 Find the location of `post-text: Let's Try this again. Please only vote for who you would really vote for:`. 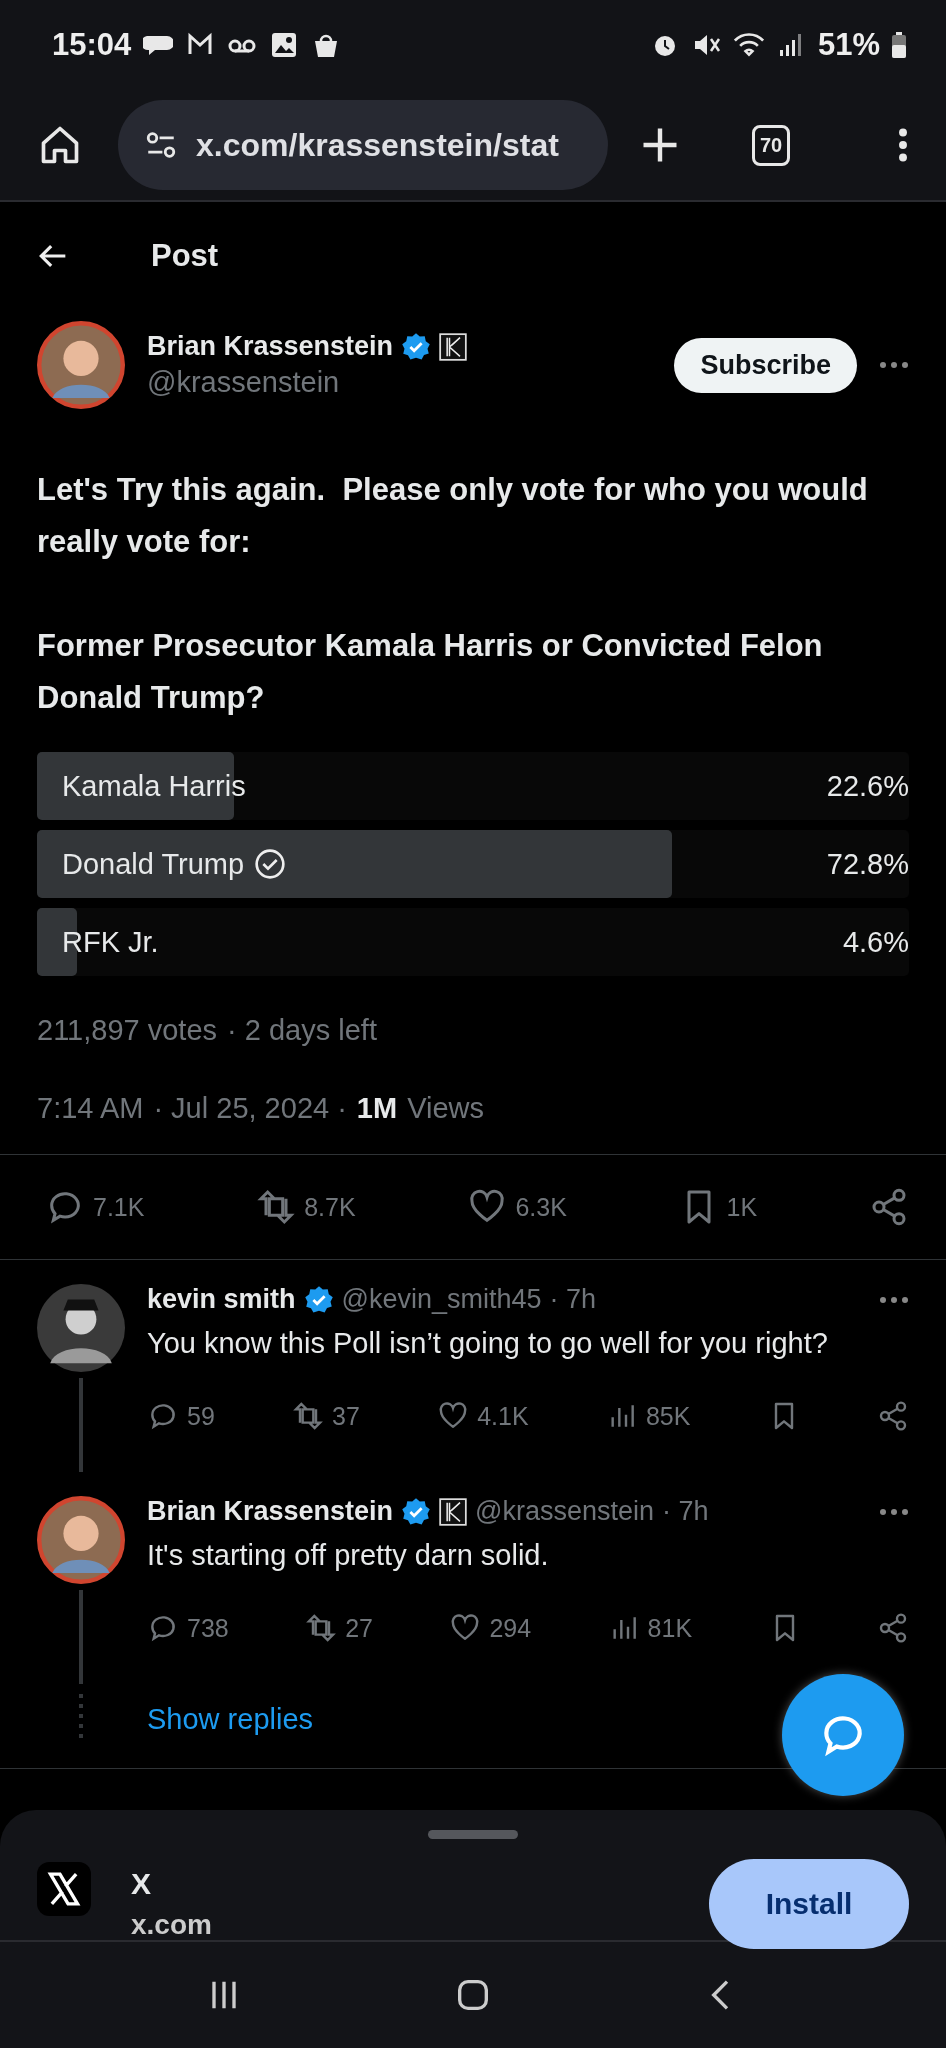

post-text: Let's Try this again. Please only vote for who you would really vote for: is located at coordinates (453, 516).